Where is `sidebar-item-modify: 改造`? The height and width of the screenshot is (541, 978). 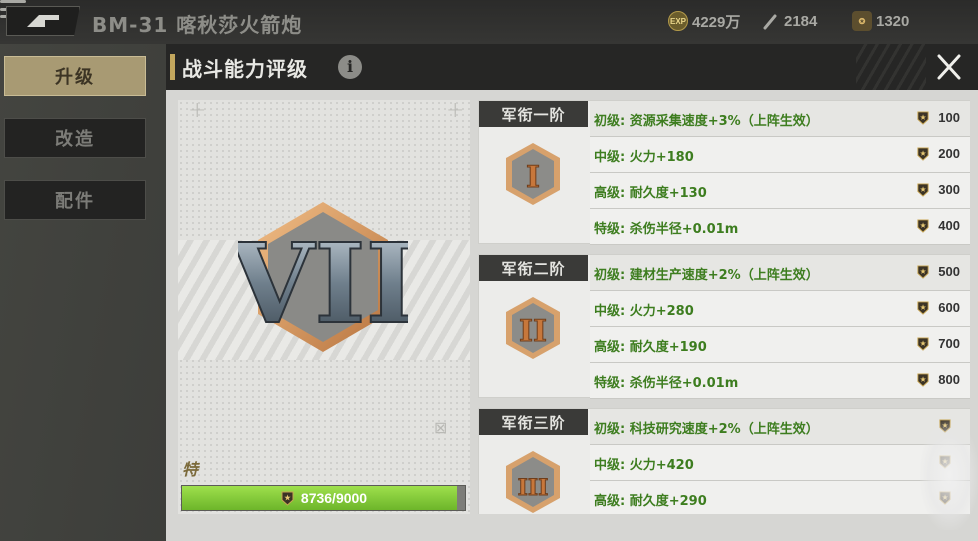 sidebar-item-modify: 改造 is located at coordinates (75, 138).